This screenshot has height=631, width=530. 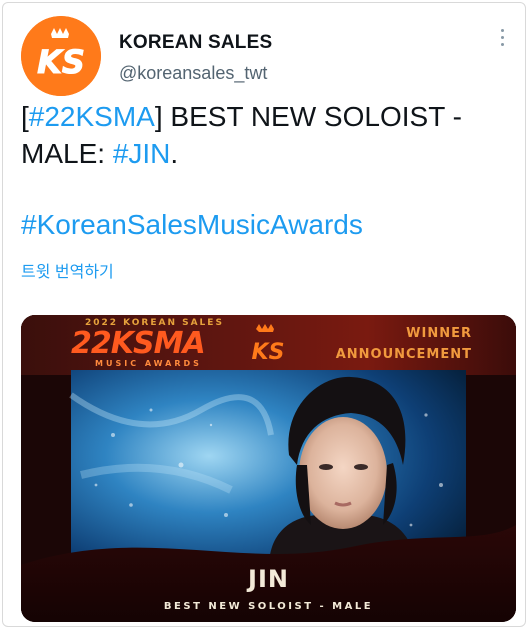 What do you see at coordinates (195, 43) in the screenshot?
I see `account-name: KOREAN SALES` at bounding box center [195, 43].